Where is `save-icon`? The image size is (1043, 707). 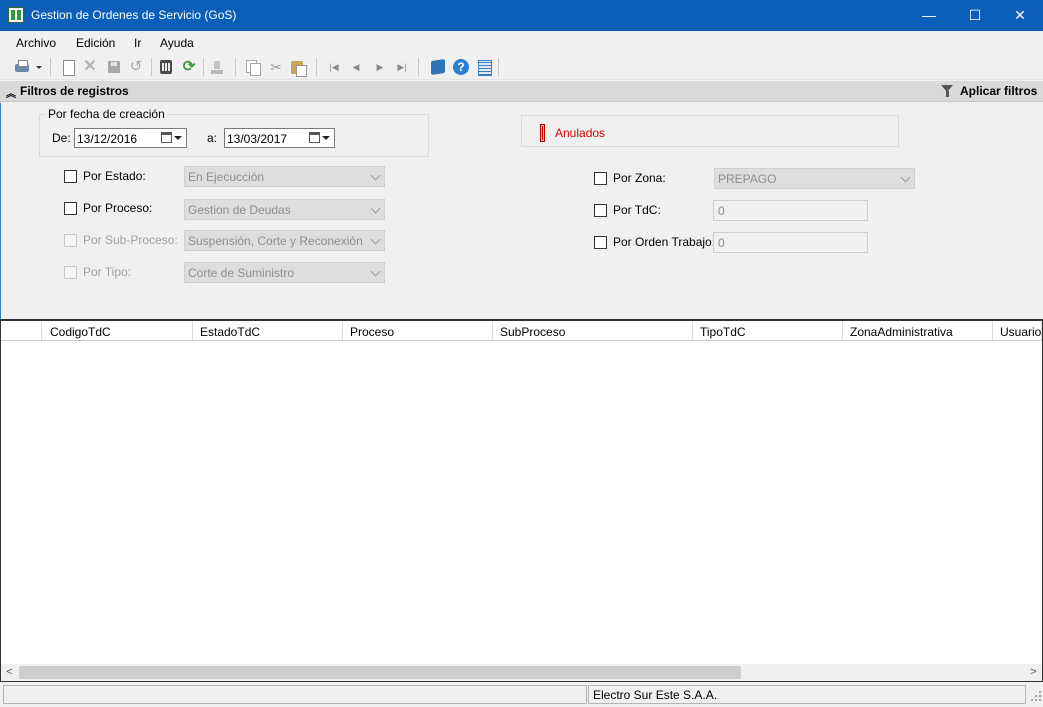 save-icon is located at coordinates (114, 67).